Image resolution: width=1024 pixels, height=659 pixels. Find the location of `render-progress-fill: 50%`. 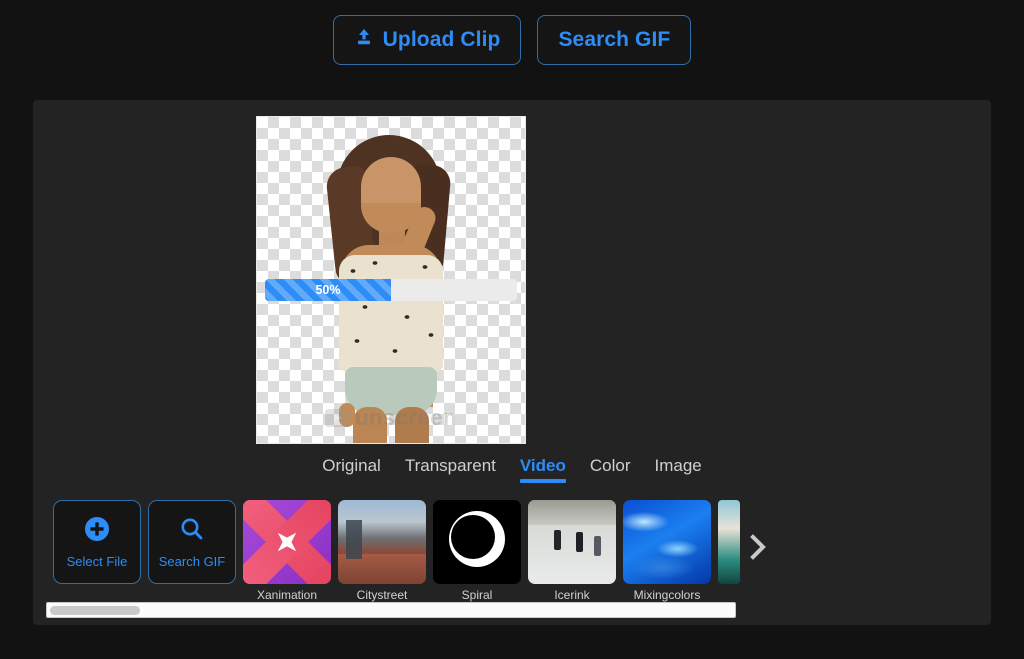

render-progress-fill: 50% is located at coordinates (328, 290).